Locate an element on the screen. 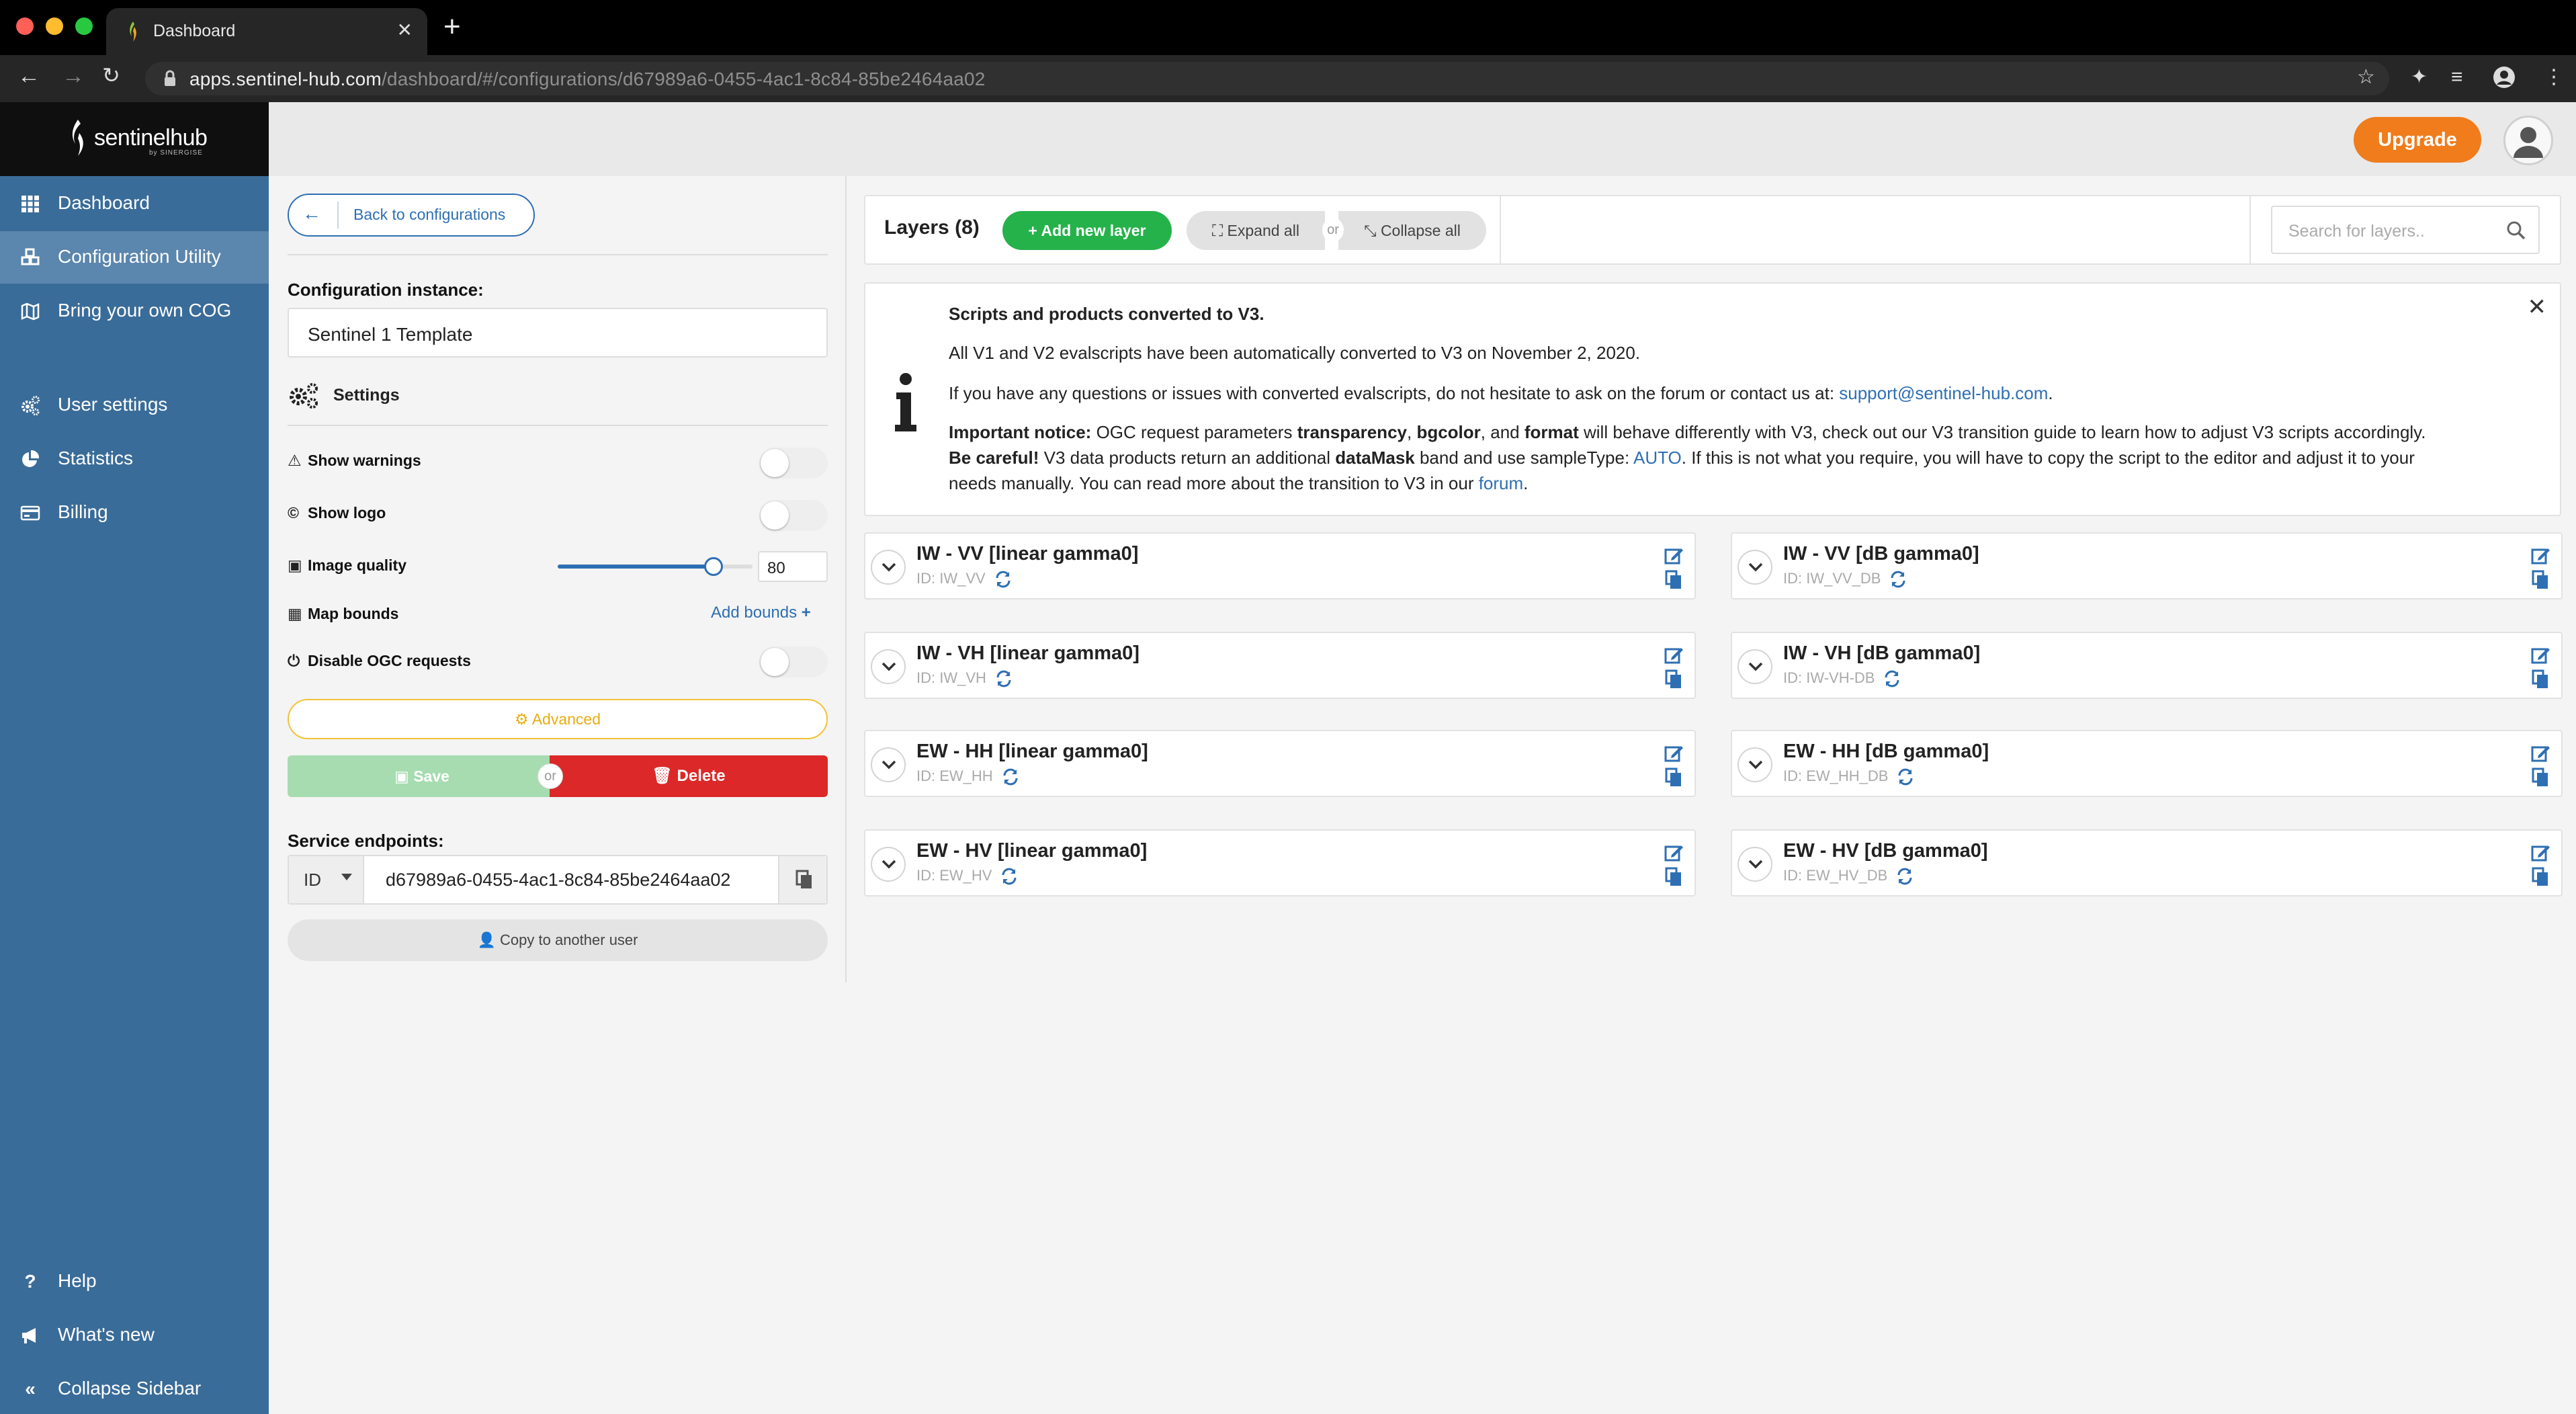  image-quality-slider is located at coordinates (655, 567).